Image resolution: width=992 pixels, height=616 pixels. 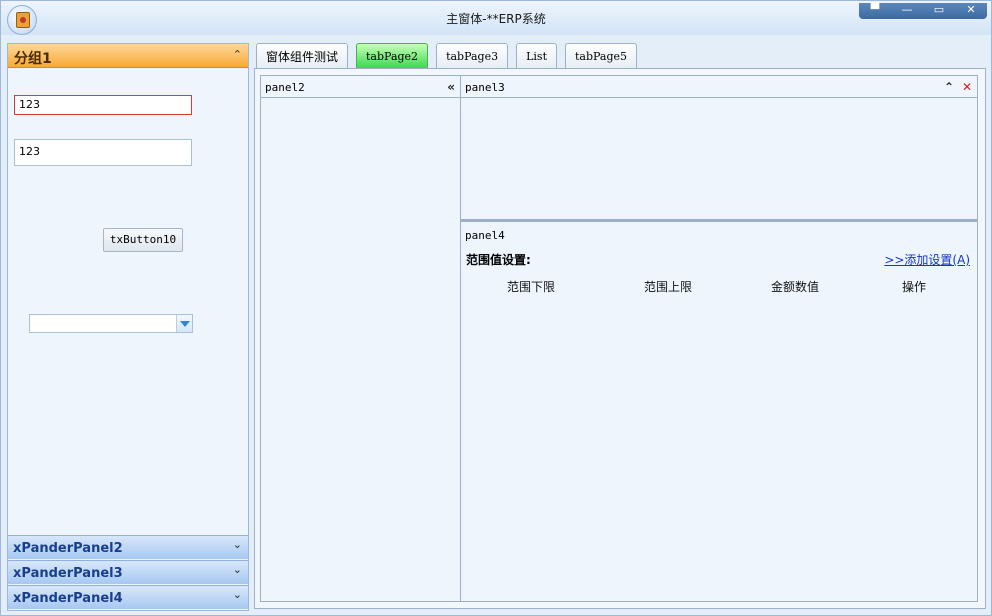 What do you see at coordinates (531, 287) in the screenshot?
I see `column-header-lower: 范围下限` at bounding box center [531, 287].